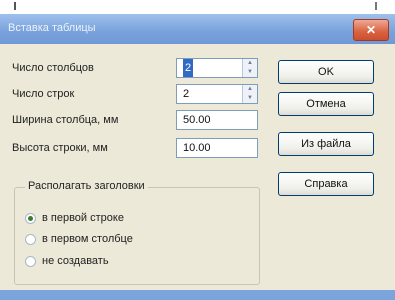  What do you see at coordinates (217, 120) in the screenshot?
I see `column-width-field: 50.00` at bounding box center [217, 120].